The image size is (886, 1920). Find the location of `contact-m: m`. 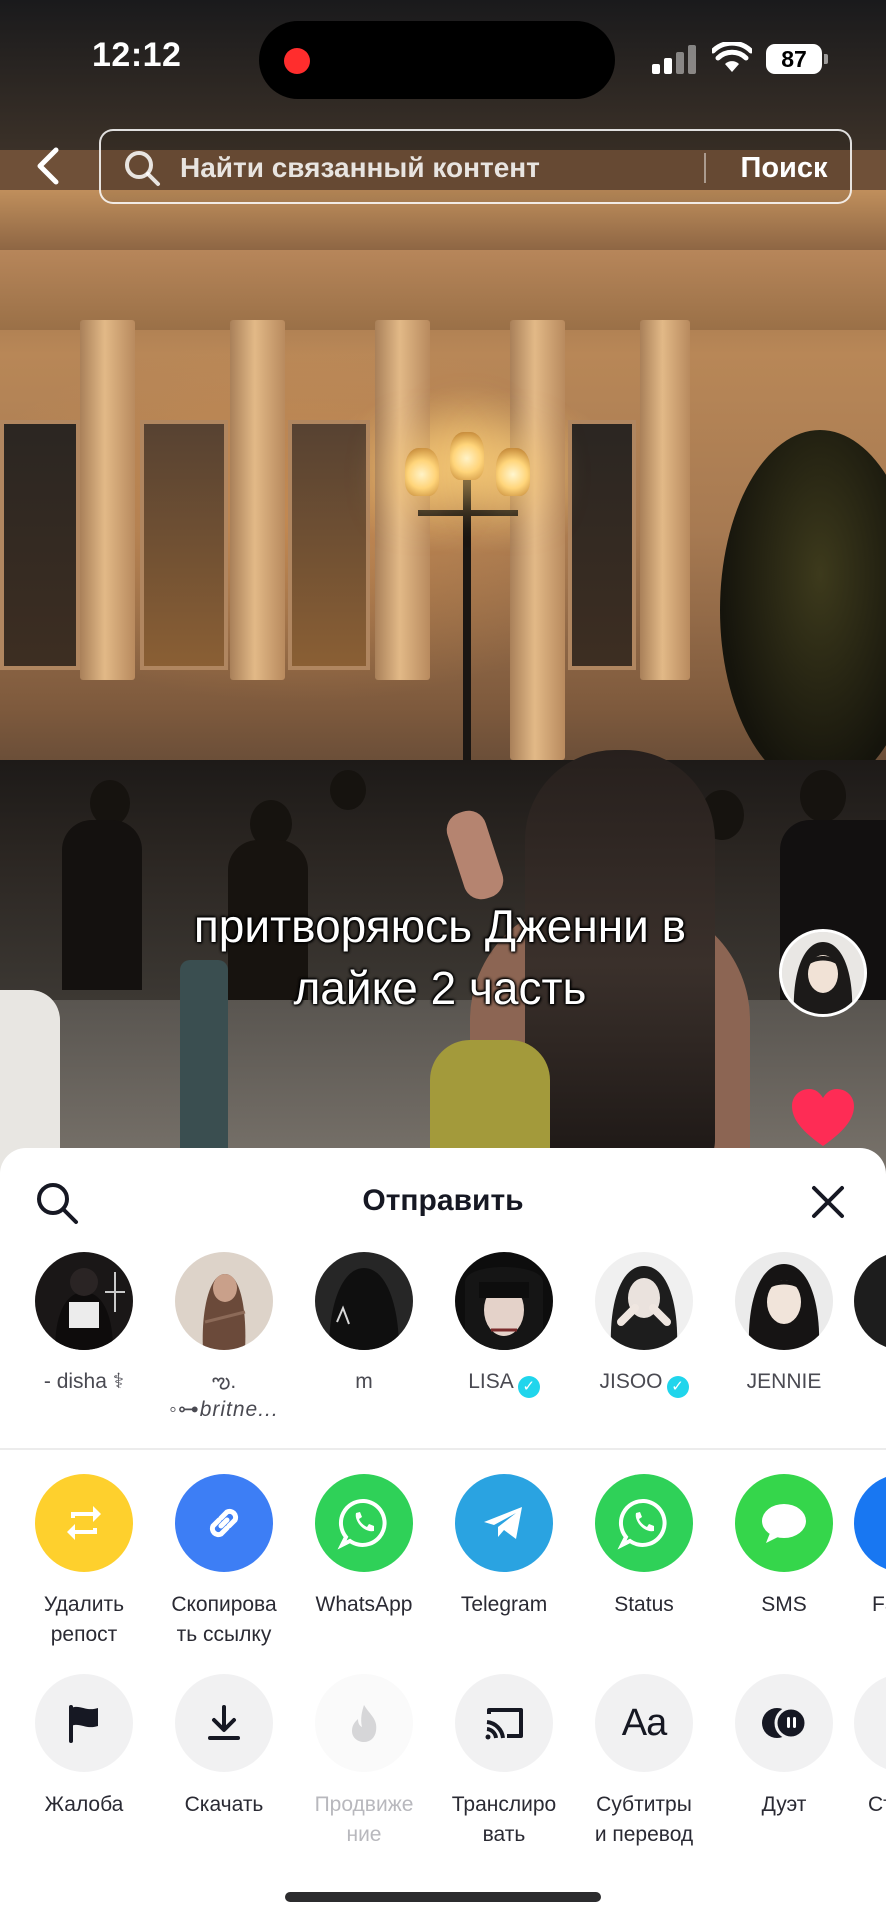

contact-m: m is located at coordinates (364, 1324).